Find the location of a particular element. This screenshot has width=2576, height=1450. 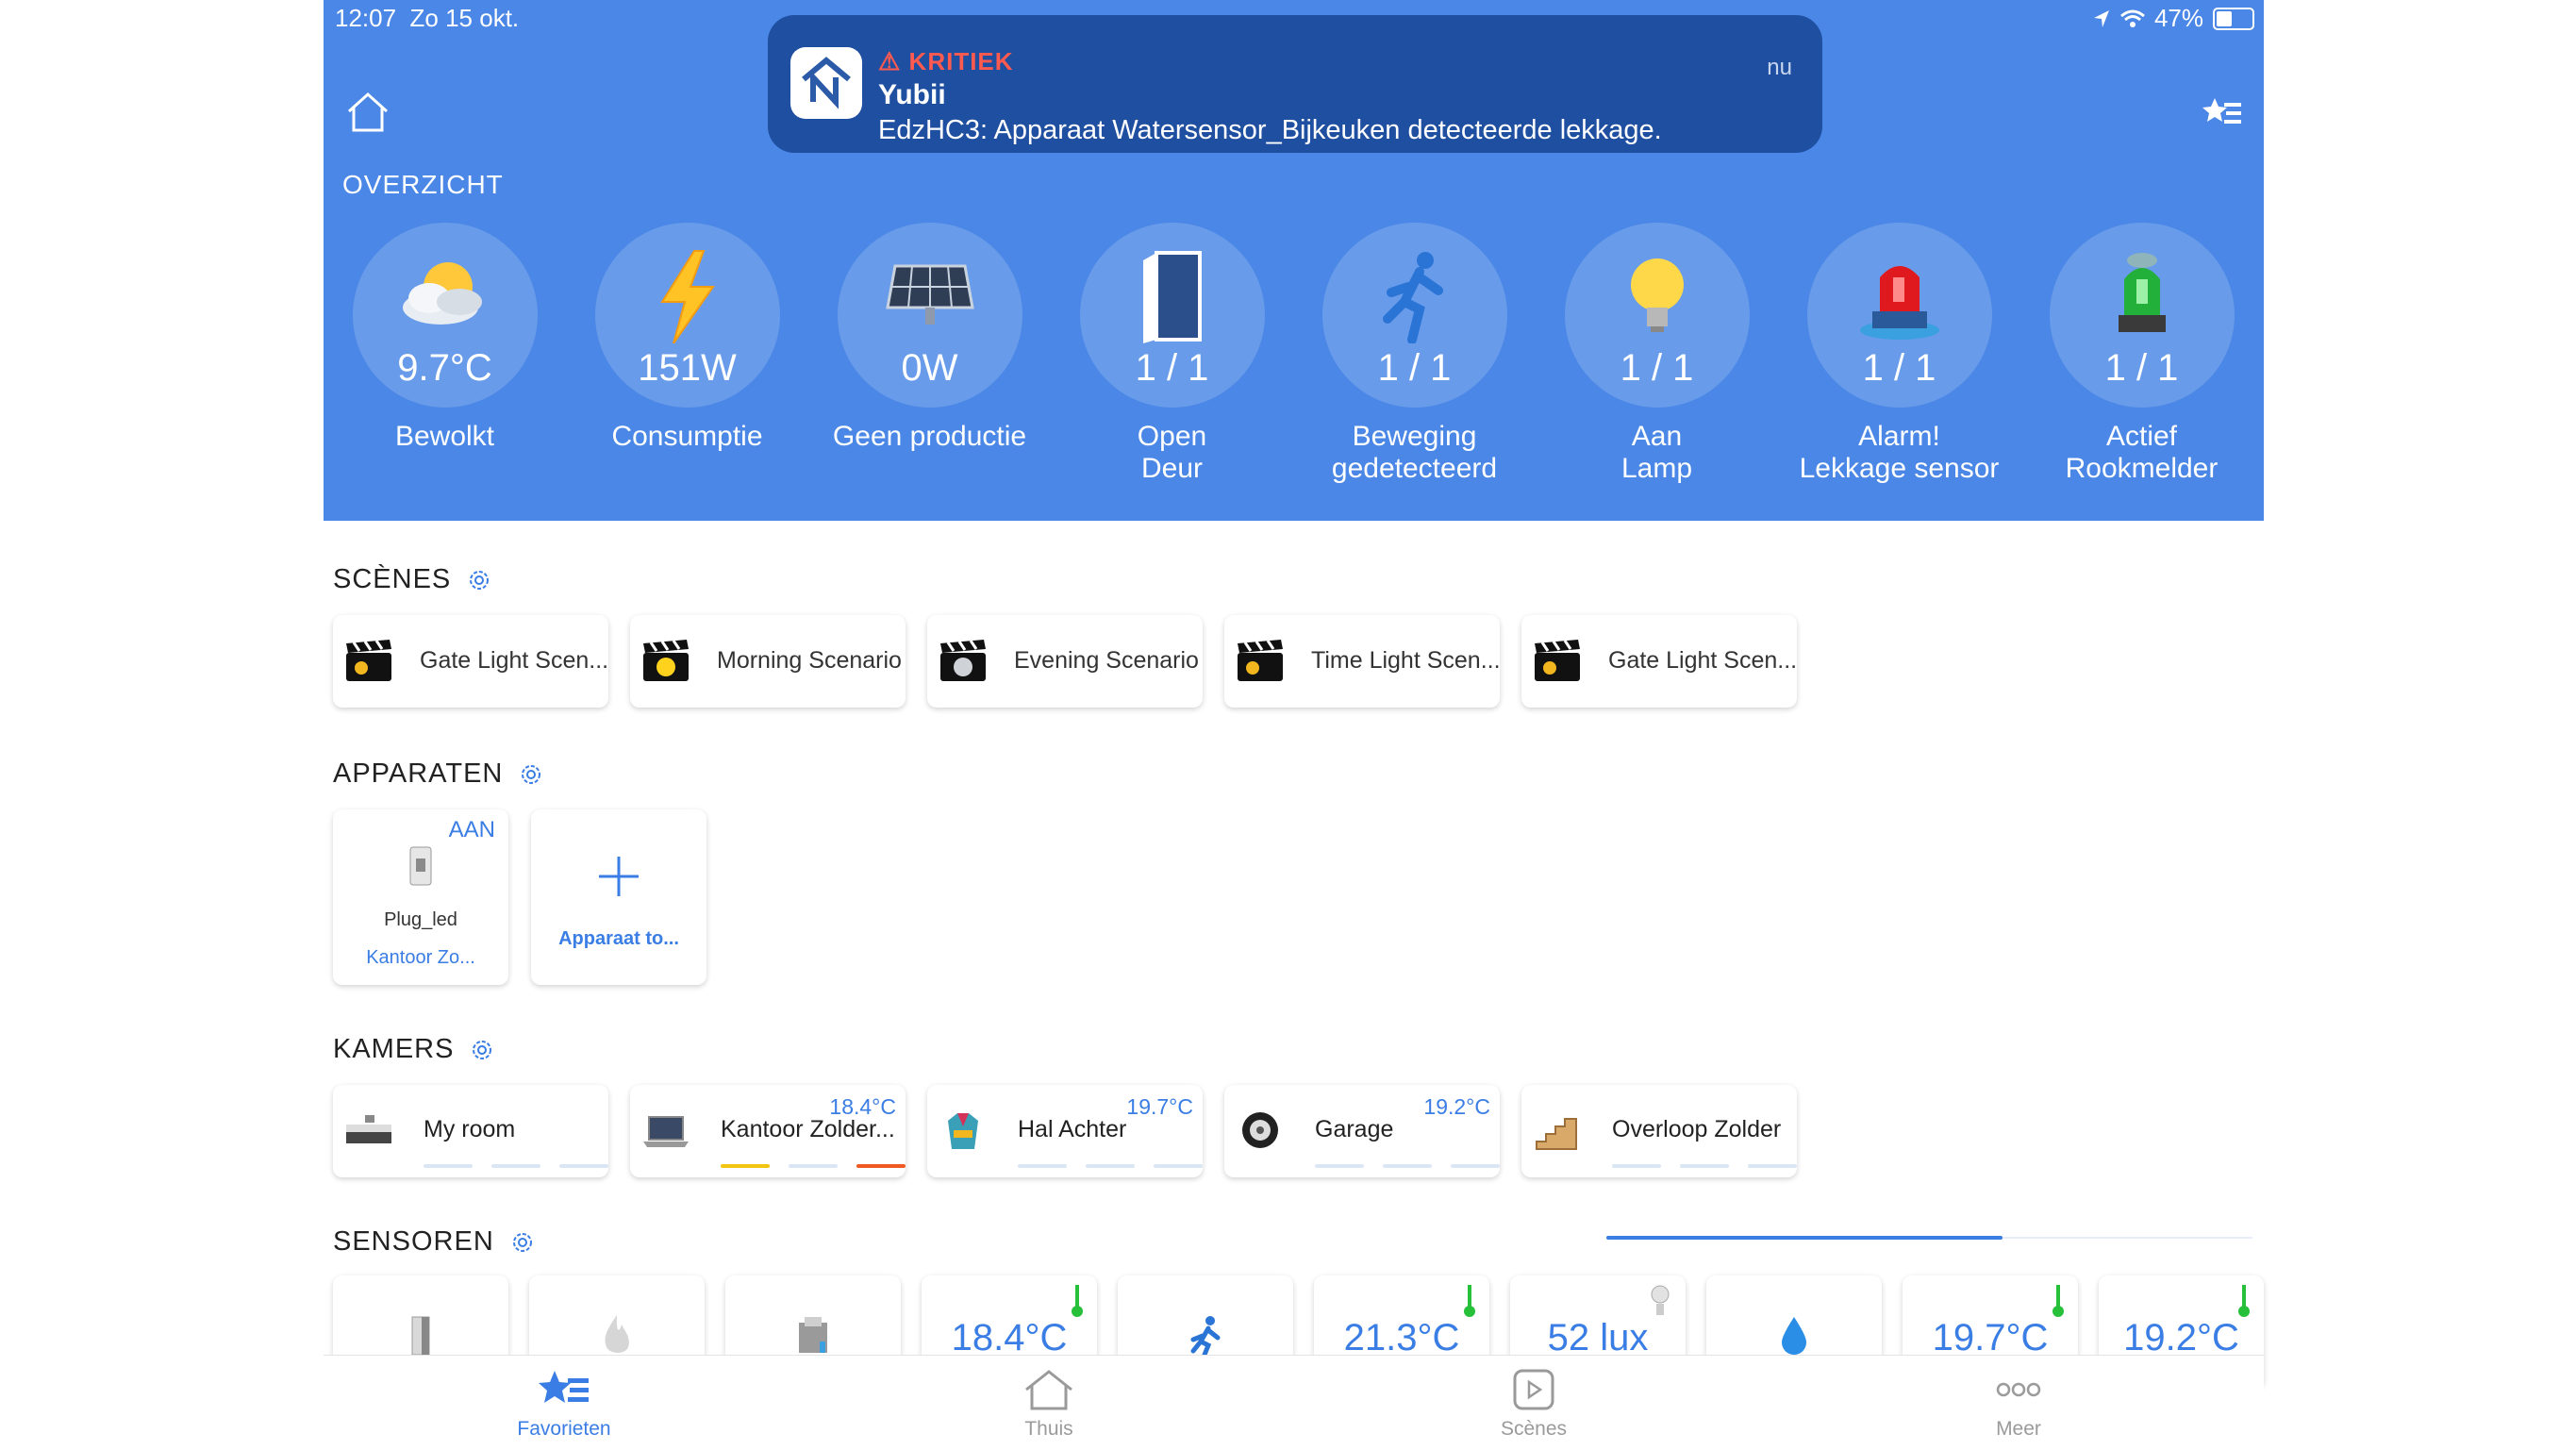

overview-lamp: 1 / 1 Aan Lamp is located at coordinates (1657, 354).